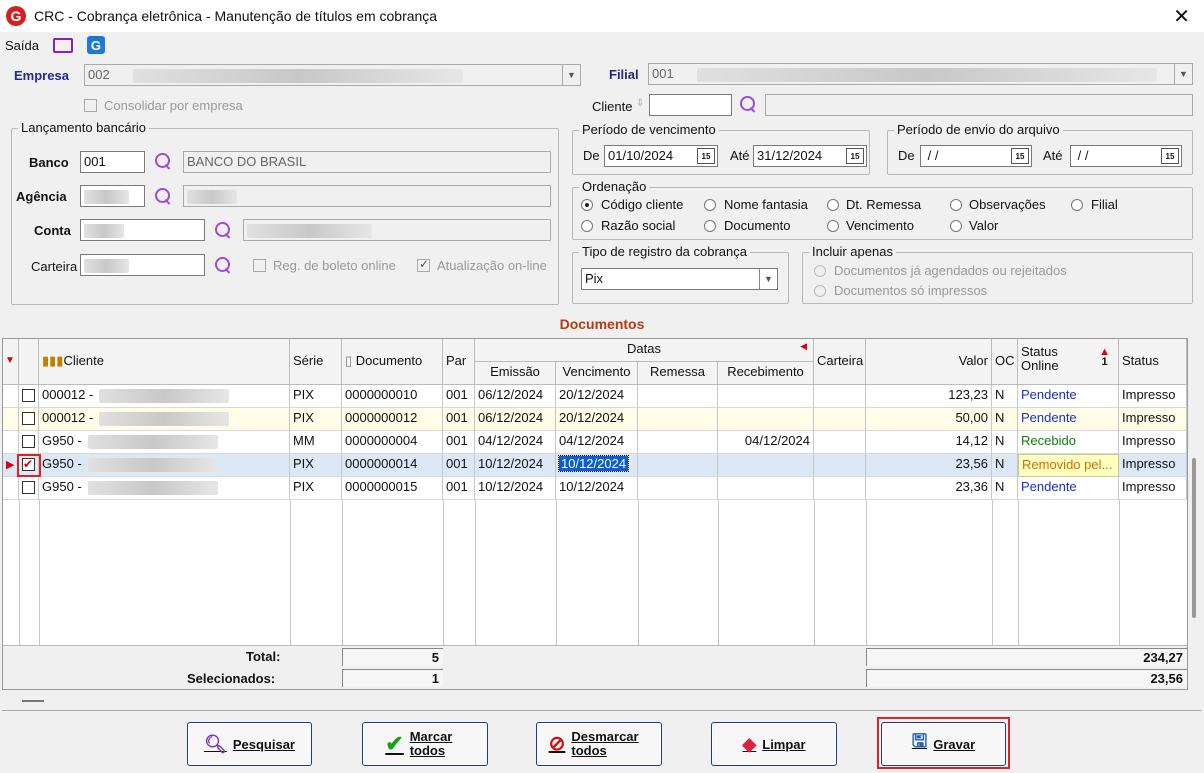 The image size is (1204, 773). I want to click on banco-input: 001, so click(112, 162).